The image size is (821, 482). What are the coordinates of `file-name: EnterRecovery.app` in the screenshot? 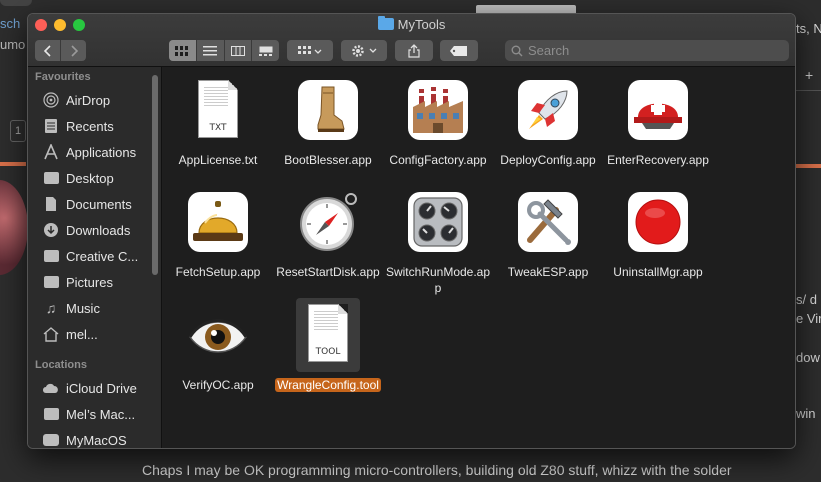 It's located at (658, 160).